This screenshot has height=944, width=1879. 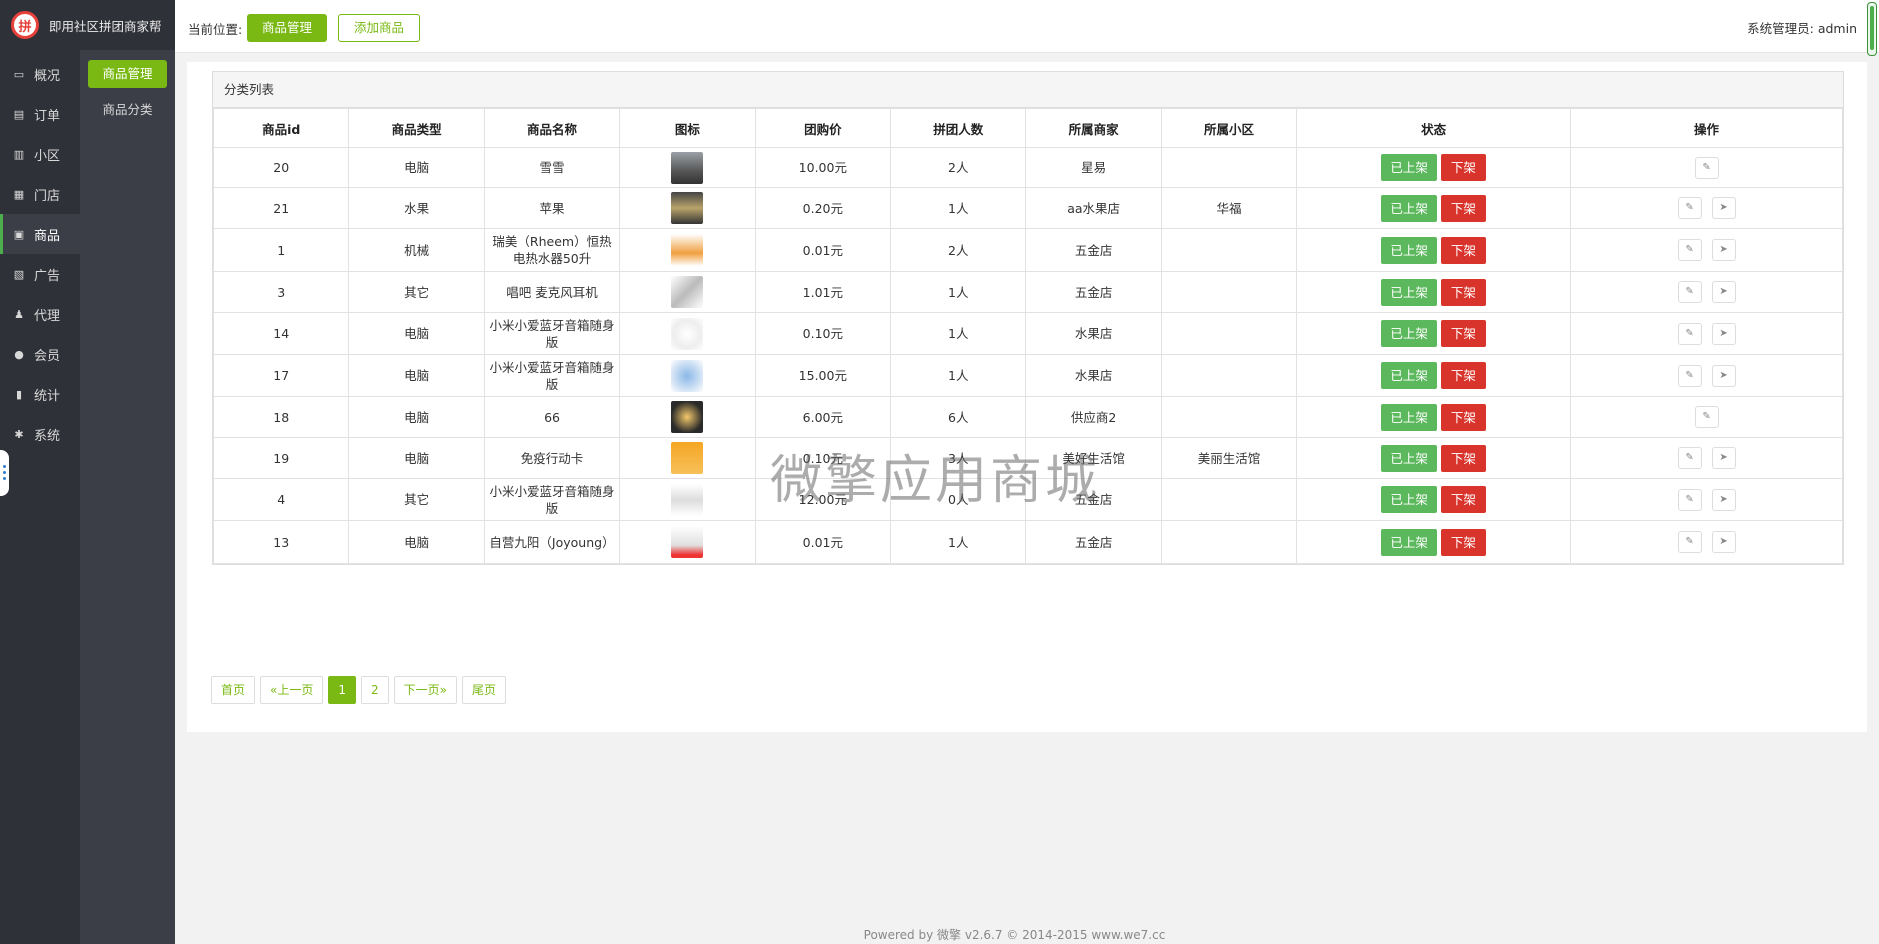 I want to click on page-link: 1, so click(x=342, y=690).